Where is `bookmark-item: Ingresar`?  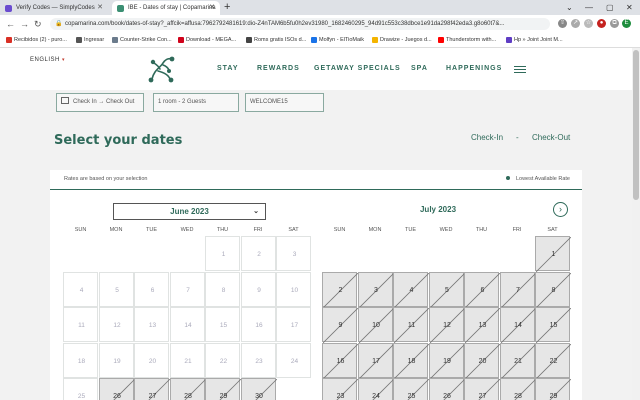
bookmark-item: Ingresar is located at coordinates (90, 40).